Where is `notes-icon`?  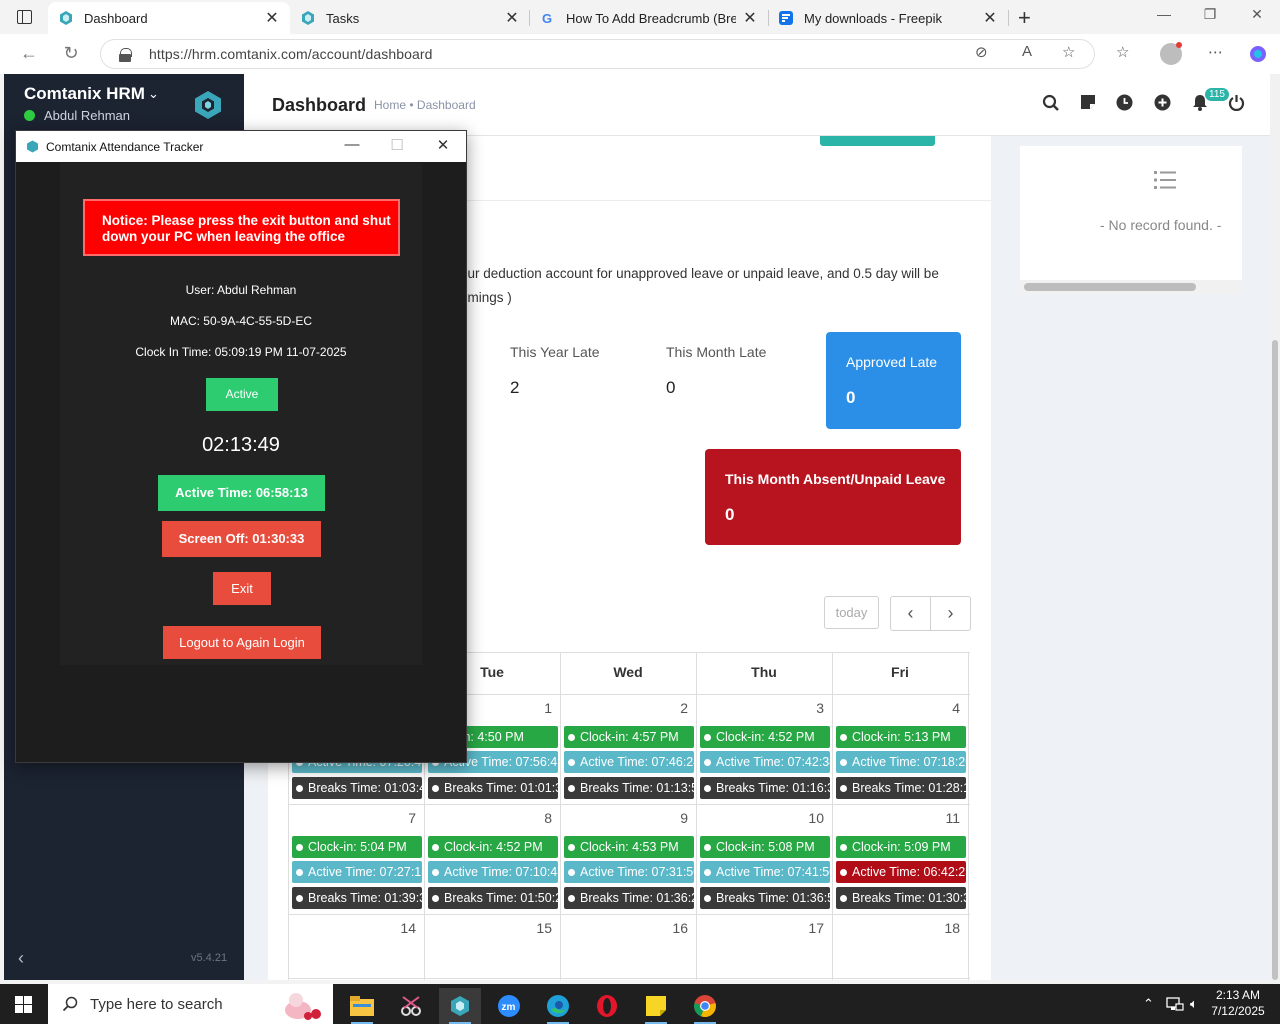 notes-icon is located at coordinates (1088, 102).